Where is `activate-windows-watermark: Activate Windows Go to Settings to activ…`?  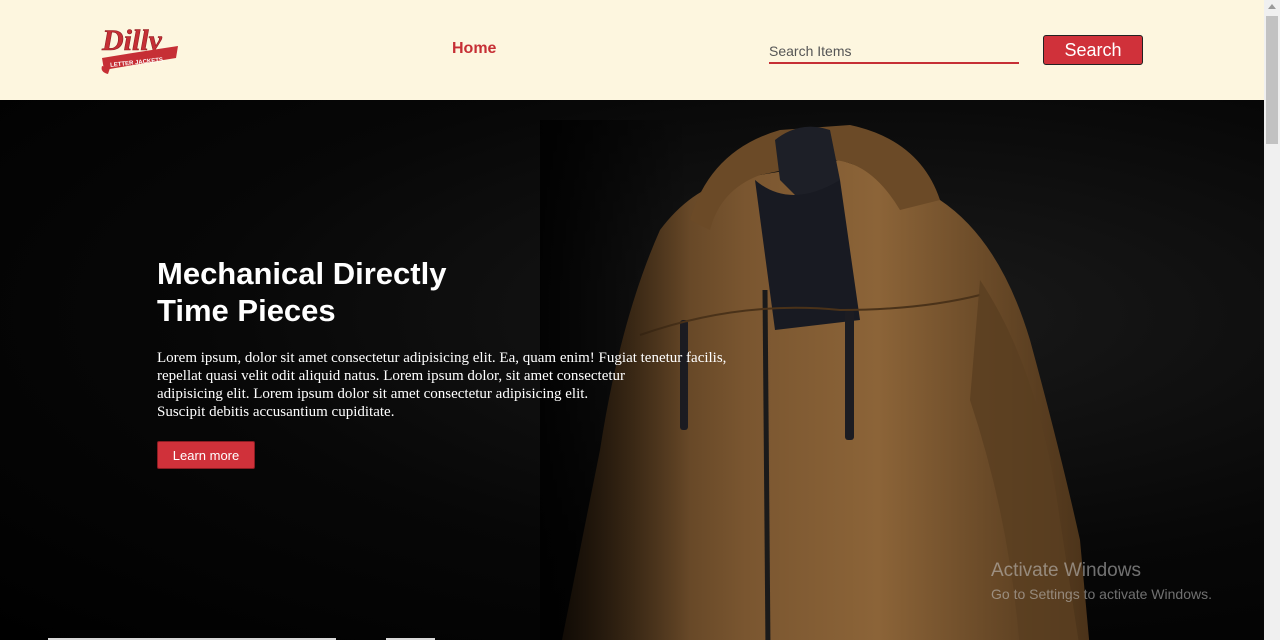 activate-windows-watermark: Activate Windows Go to Settings to activ… is located at coordinates (1101, 582).